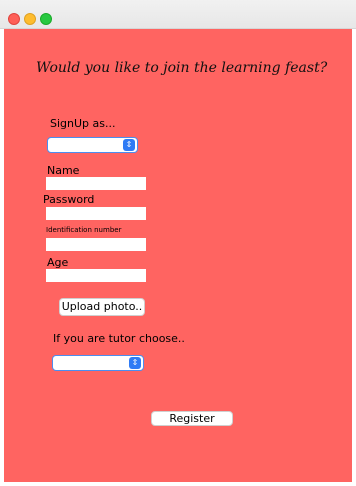 This screenshot has width=356, height=486. I want to click on minimize-icon, so click(30, 19).